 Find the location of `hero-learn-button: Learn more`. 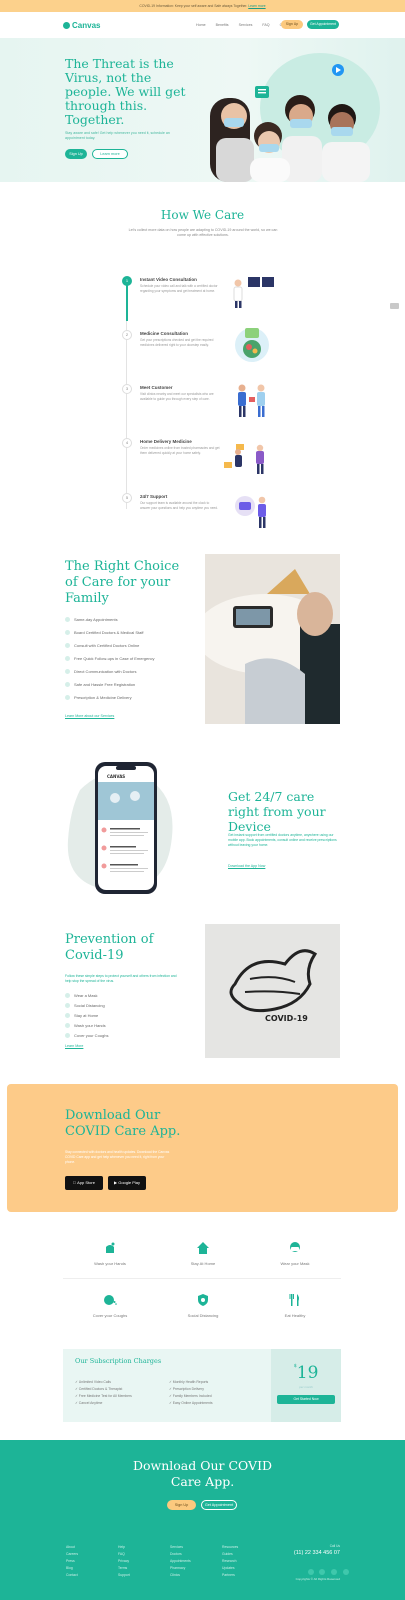

hero-learn-button: Learn more is located at coordinates (110, 154).